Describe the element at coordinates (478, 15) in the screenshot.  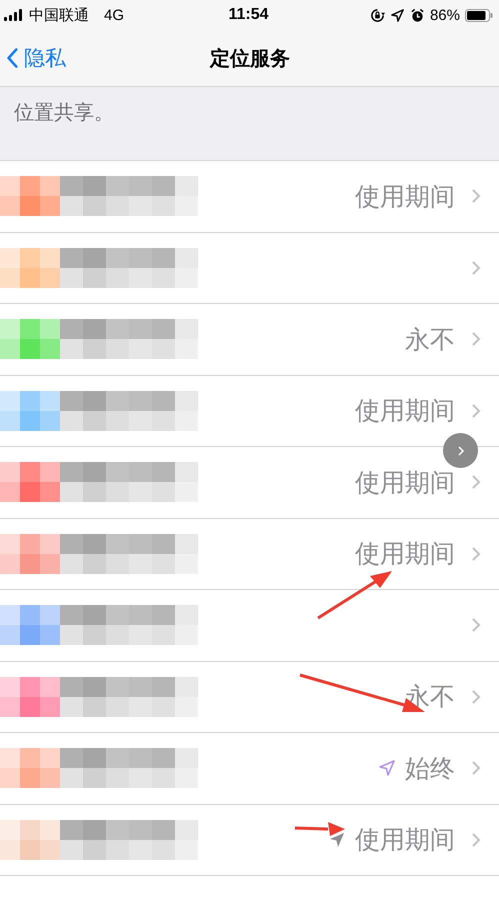
I see `battery-icon` at that location.